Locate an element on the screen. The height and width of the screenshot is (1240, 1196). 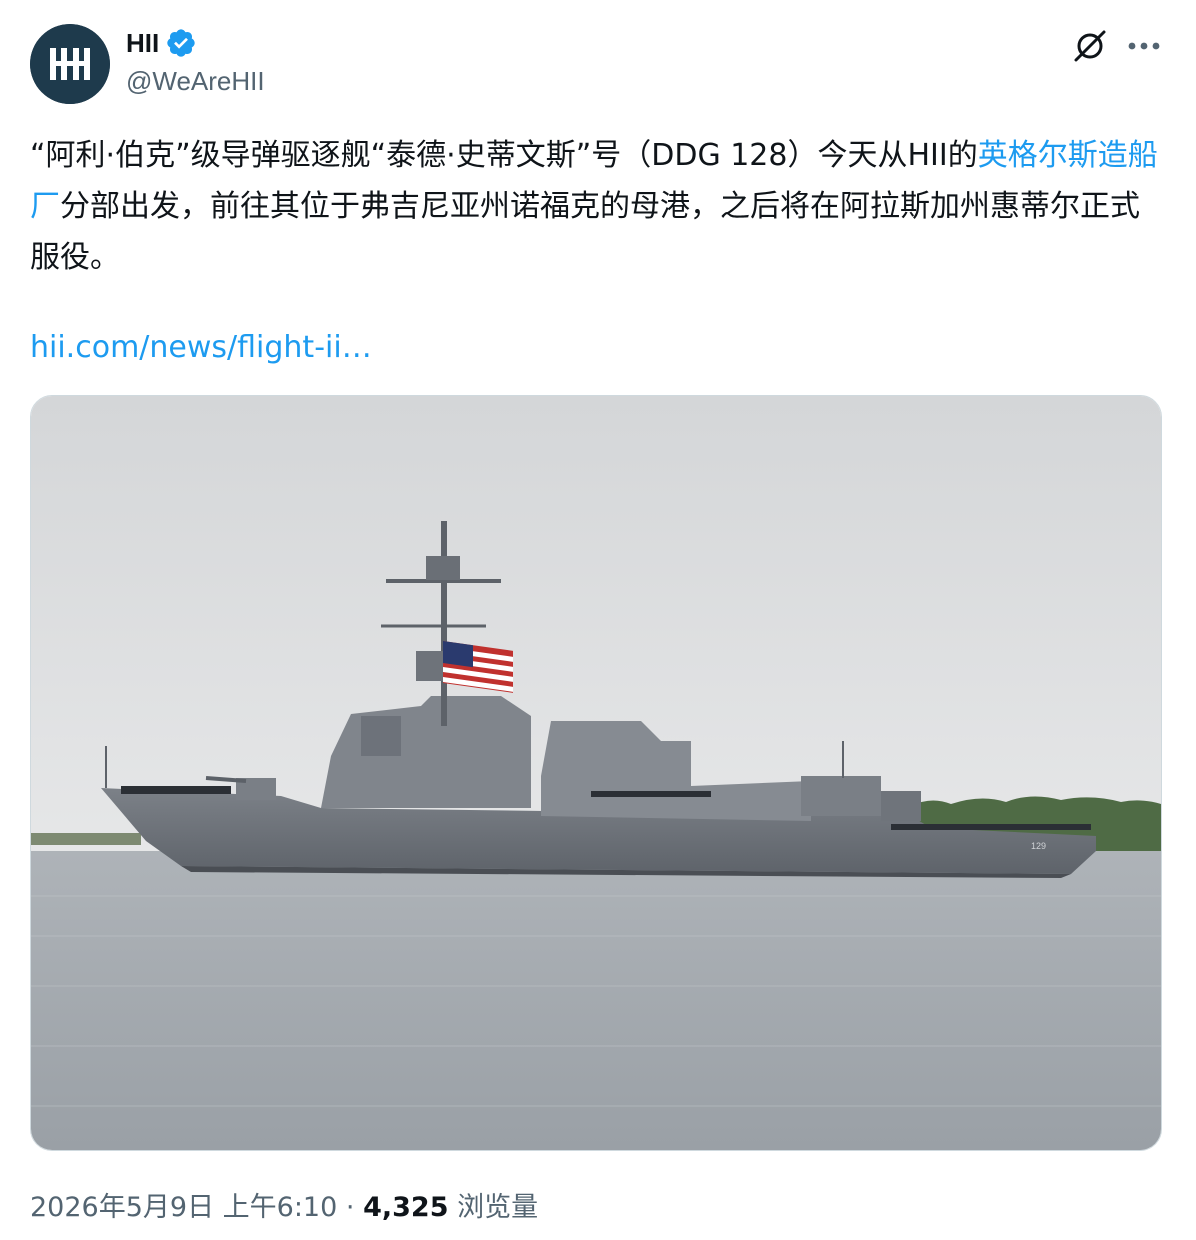
author-name-row: HII is located at coordinates (161, 43).